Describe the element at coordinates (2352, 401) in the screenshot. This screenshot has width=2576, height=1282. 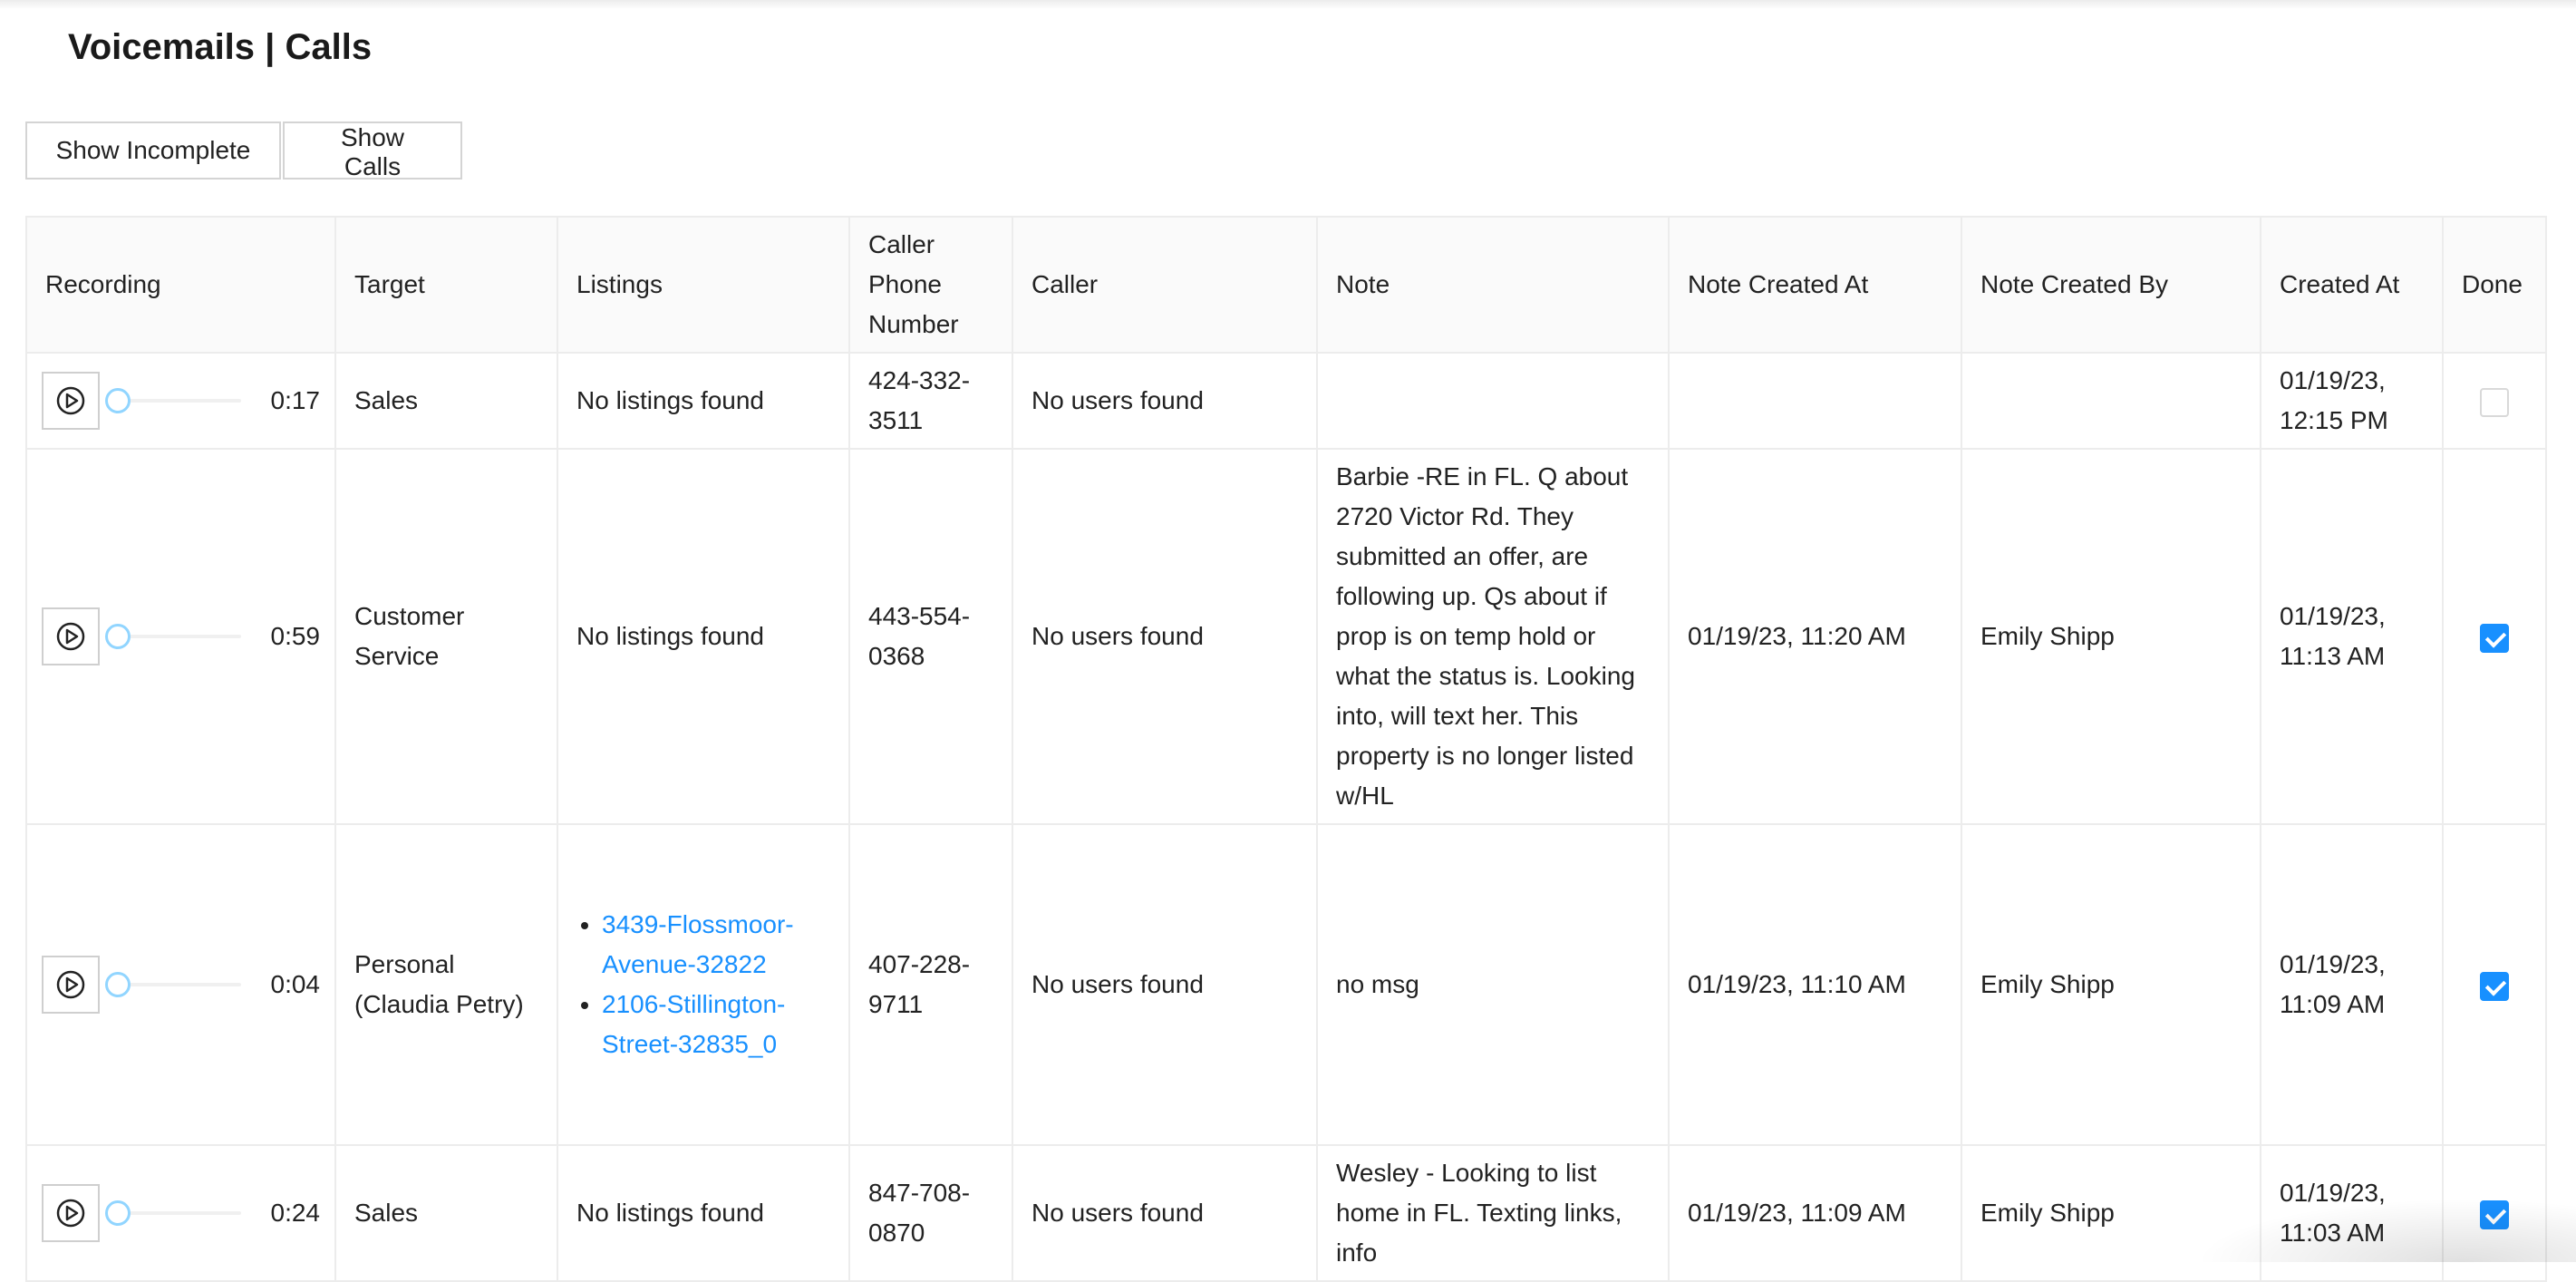
I see `created-at-cell: 01/19/23, 12:15 PM` at that location.